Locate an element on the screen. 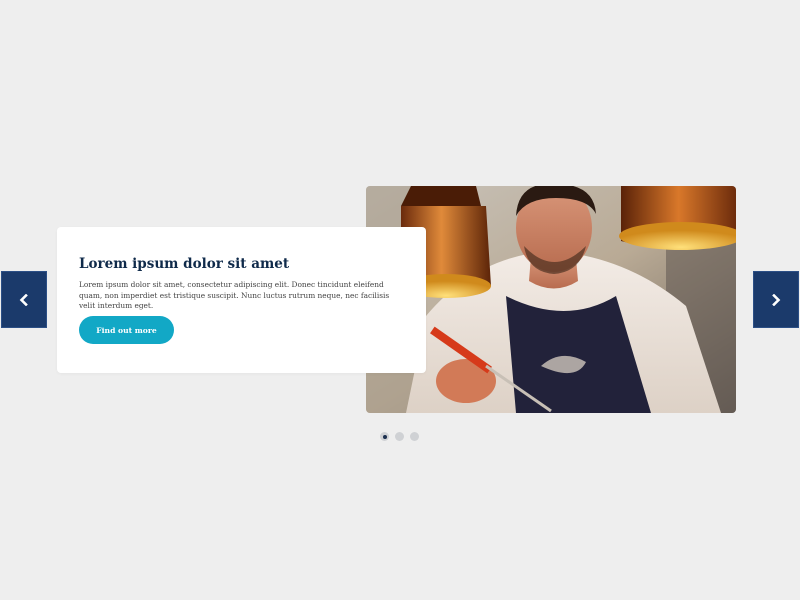  previous-slide-button is located at coordinates (24, 299).